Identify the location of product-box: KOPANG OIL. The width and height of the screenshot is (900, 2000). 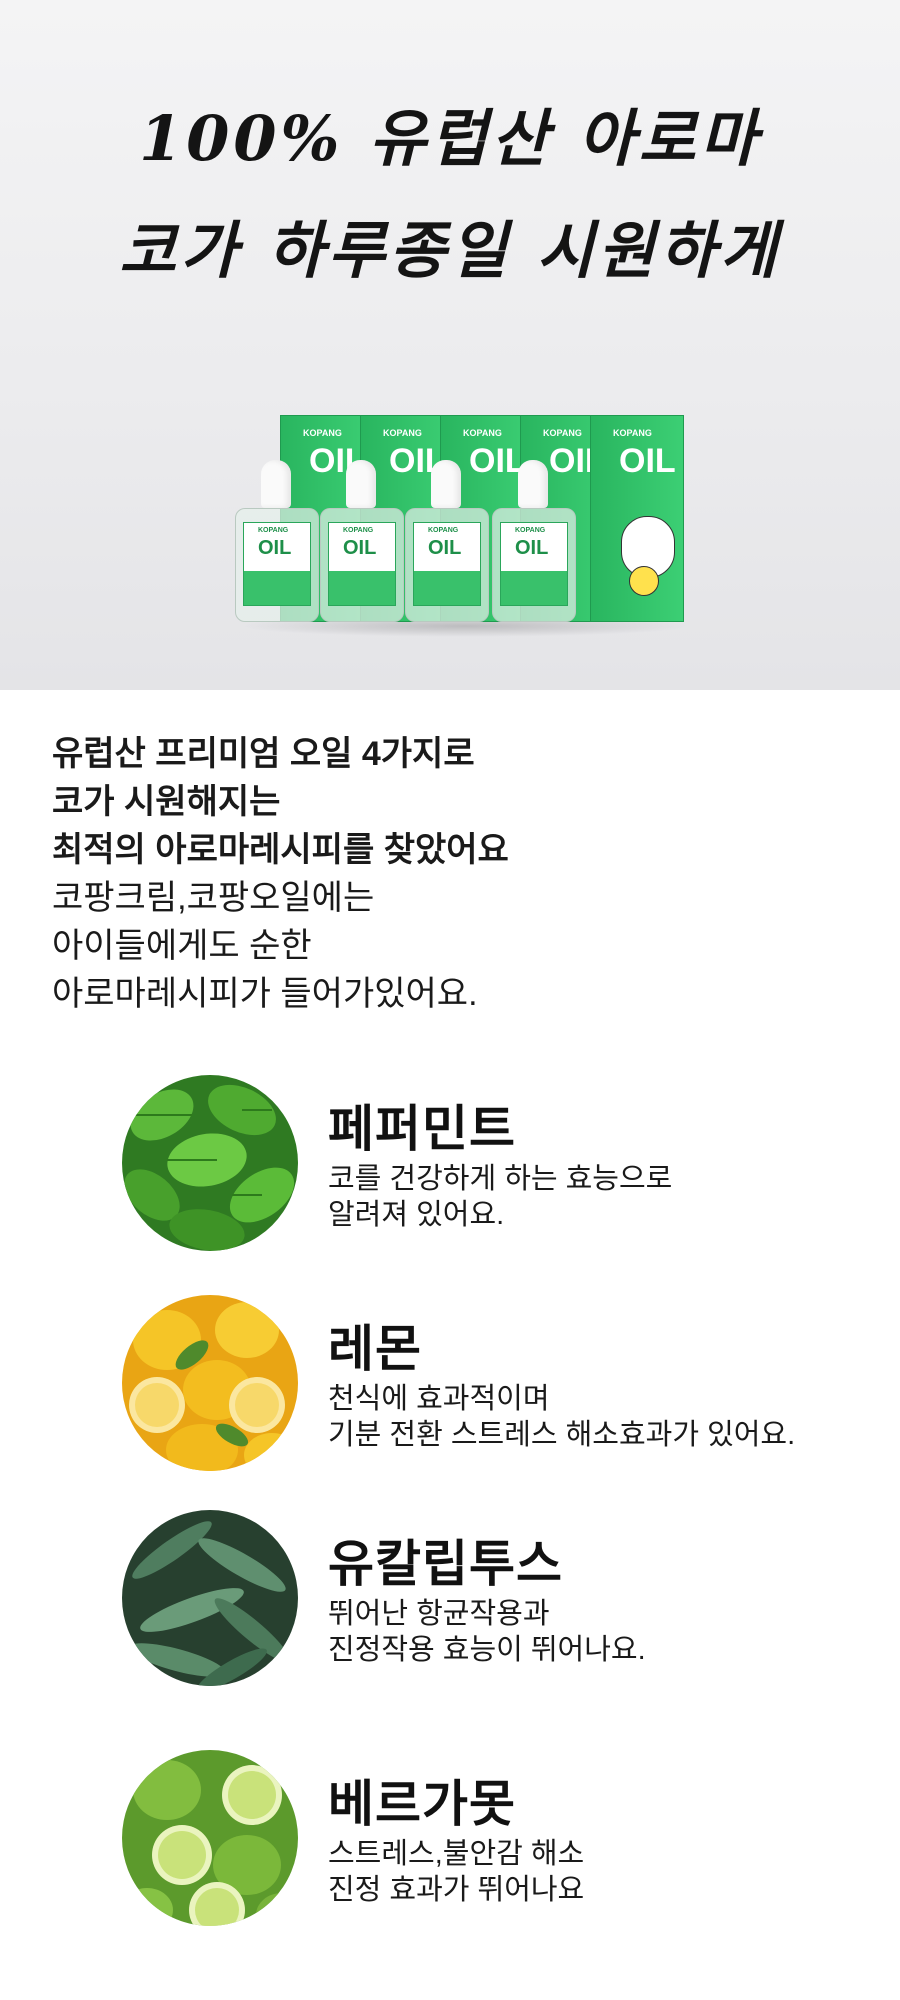
(637, 518).